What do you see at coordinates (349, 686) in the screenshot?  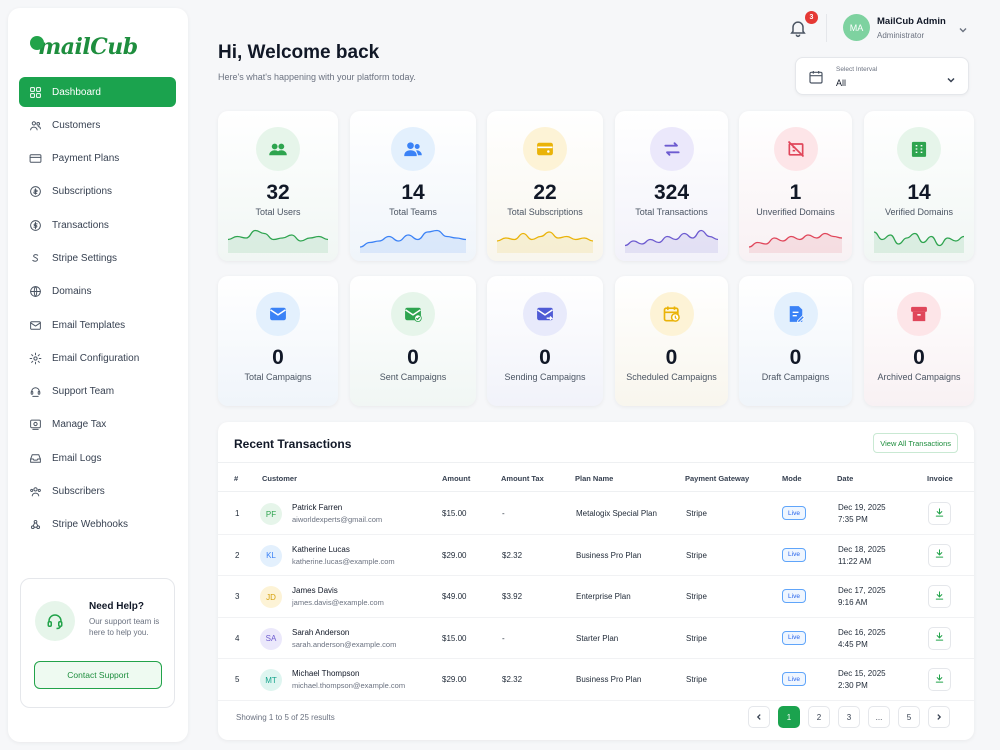 I see `customer-email: michael.thompson@example.com` at bounding box center [349, 686].